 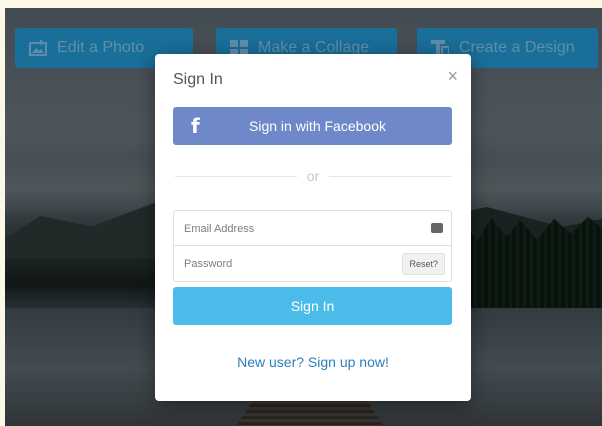 I want to click on reset-password-button: Reset?, so click(x=423, y=264).